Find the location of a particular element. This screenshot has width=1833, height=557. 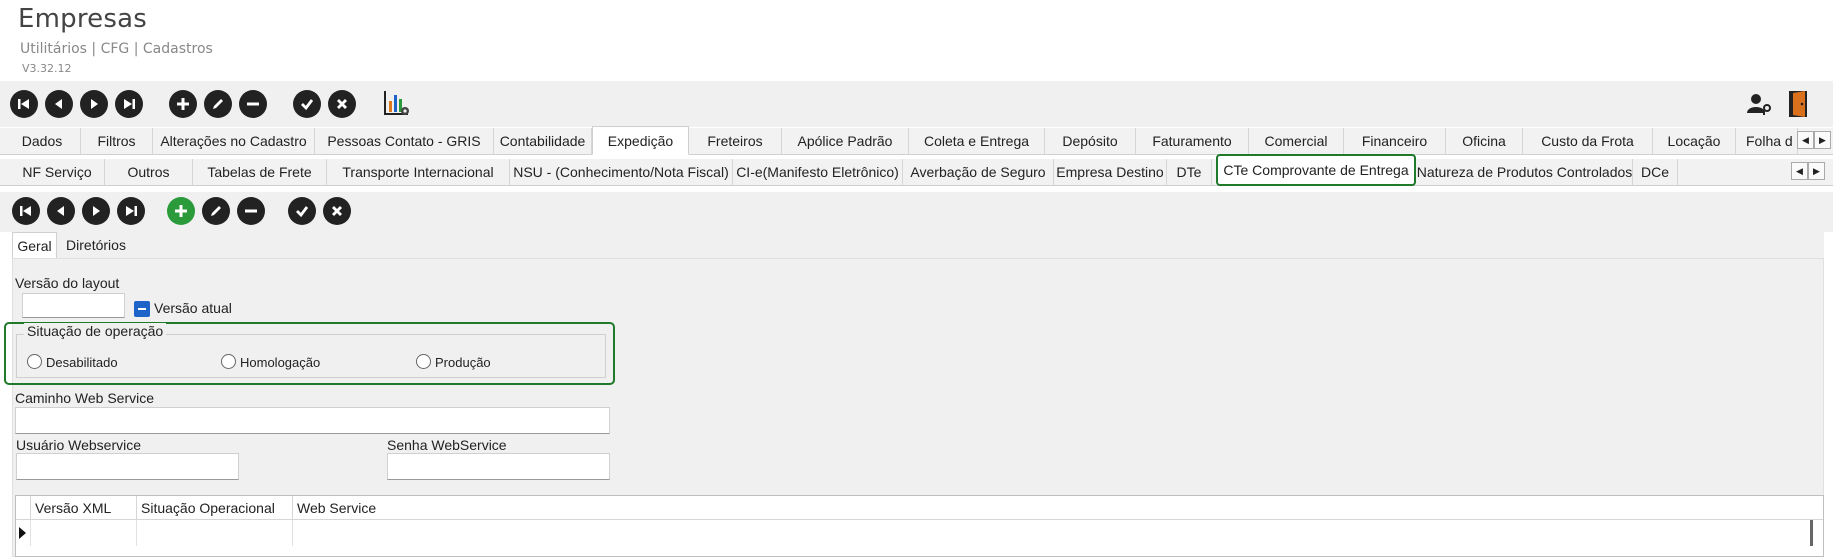

tab-dados: Dados is located at coordinates (42, 141).